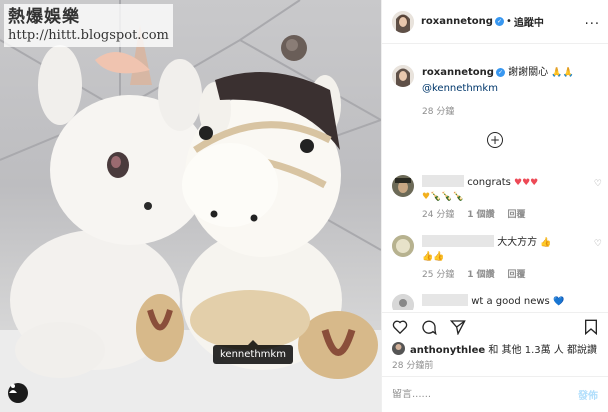 The image size is (608, 412). Describe the element at coordinates (429, 327) in the screenshot. I see `comment-bubble-icon` at that location.